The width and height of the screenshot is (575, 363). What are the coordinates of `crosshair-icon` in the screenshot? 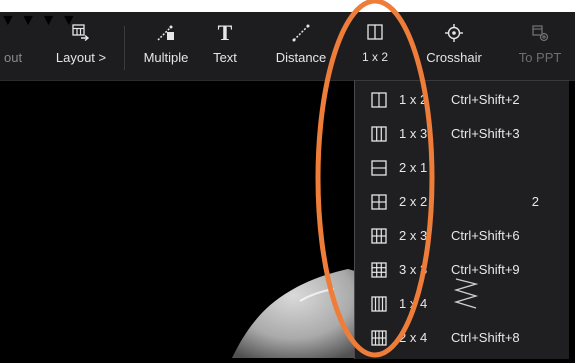 It's located at (454, 35).